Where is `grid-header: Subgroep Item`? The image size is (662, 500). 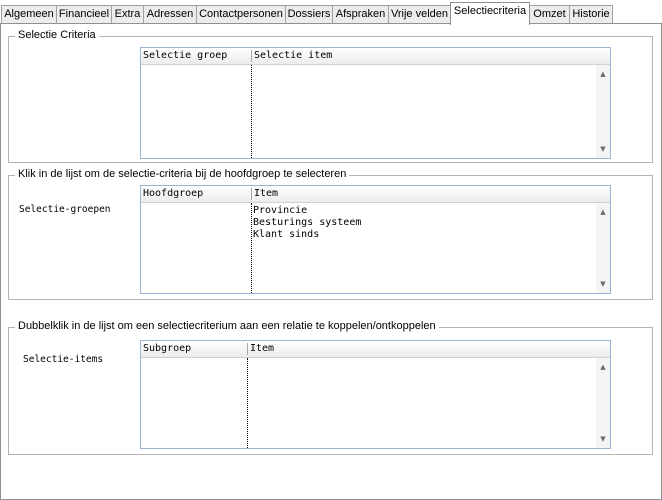 grid-header: Subgroep Item is located at coordinates (375, 349).